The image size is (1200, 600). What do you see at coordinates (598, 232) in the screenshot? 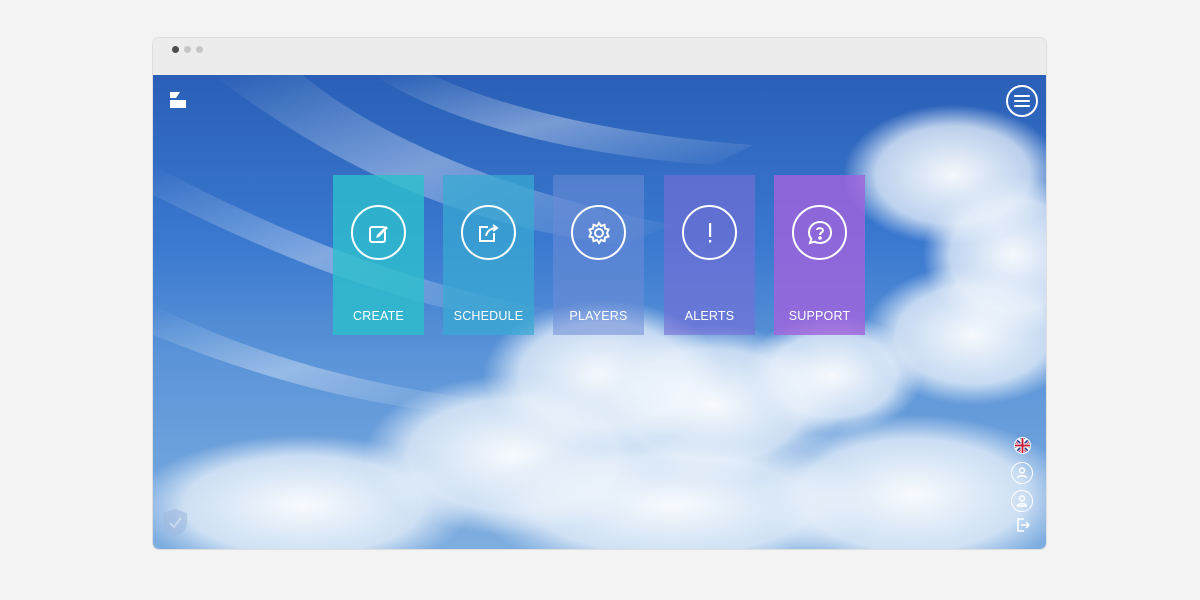
I see `gear-icon` at bounding box center [598, 232].